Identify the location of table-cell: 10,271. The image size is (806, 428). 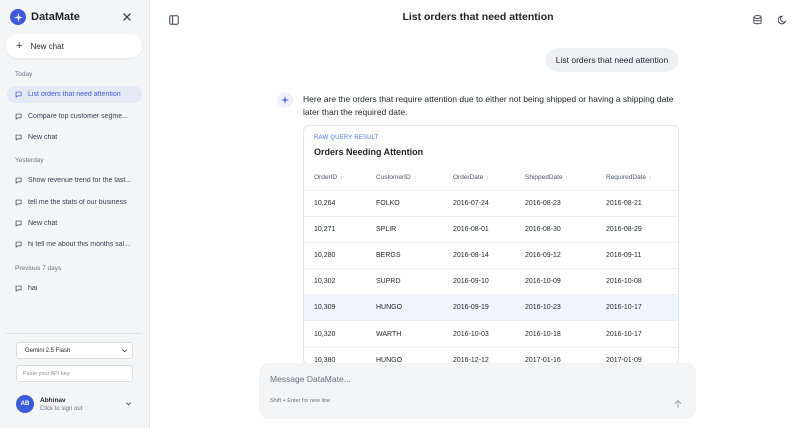
(340, 229).